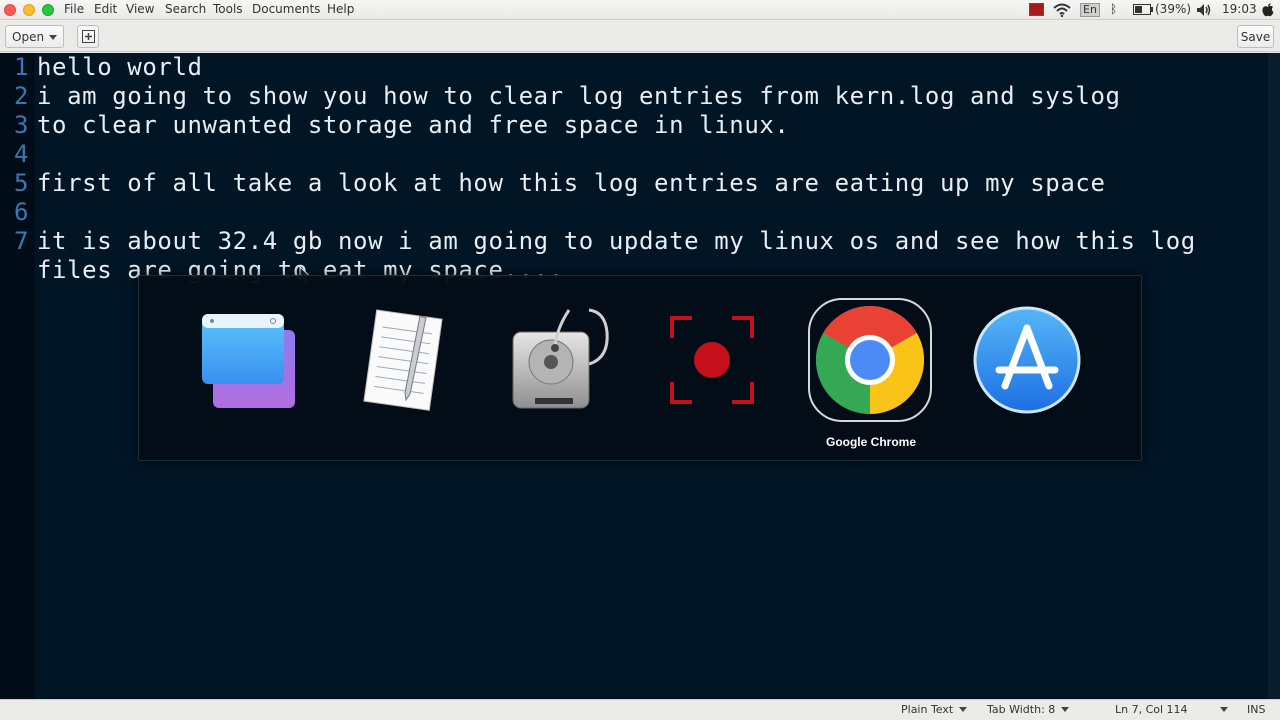  What do you see at coordinates (21, 241) in the screenshot?
I see `line-number: 7` at bounding box center [21, 241].